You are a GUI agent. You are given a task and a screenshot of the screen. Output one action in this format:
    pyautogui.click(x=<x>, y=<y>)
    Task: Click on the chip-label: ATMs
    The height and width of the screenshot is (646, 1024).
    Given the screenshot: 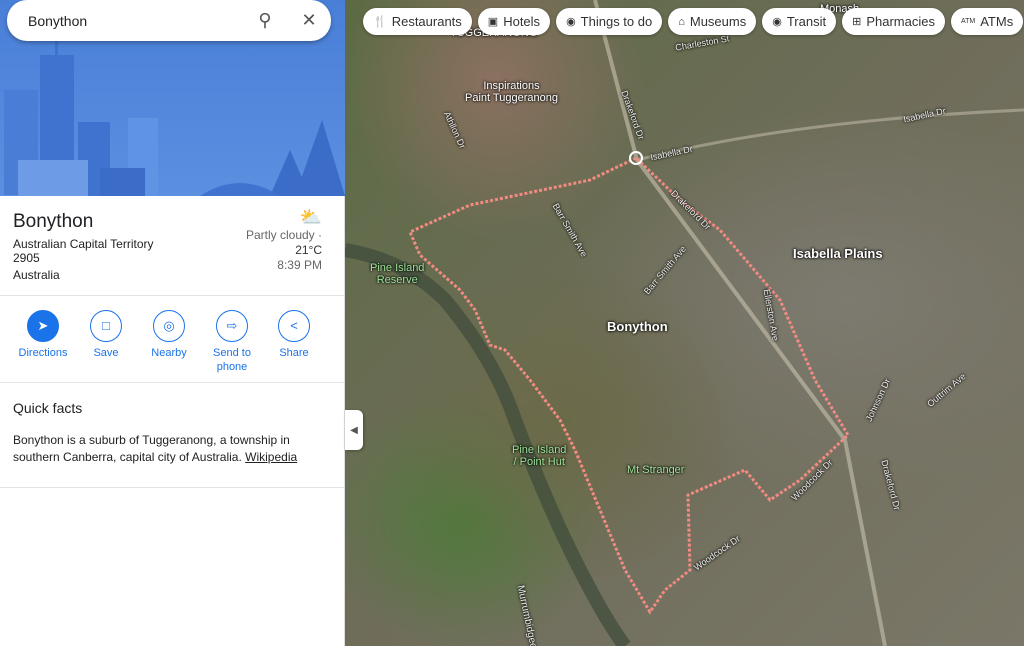 What is the action you would take?
    pyautogui.click(x=997, y=21)
    